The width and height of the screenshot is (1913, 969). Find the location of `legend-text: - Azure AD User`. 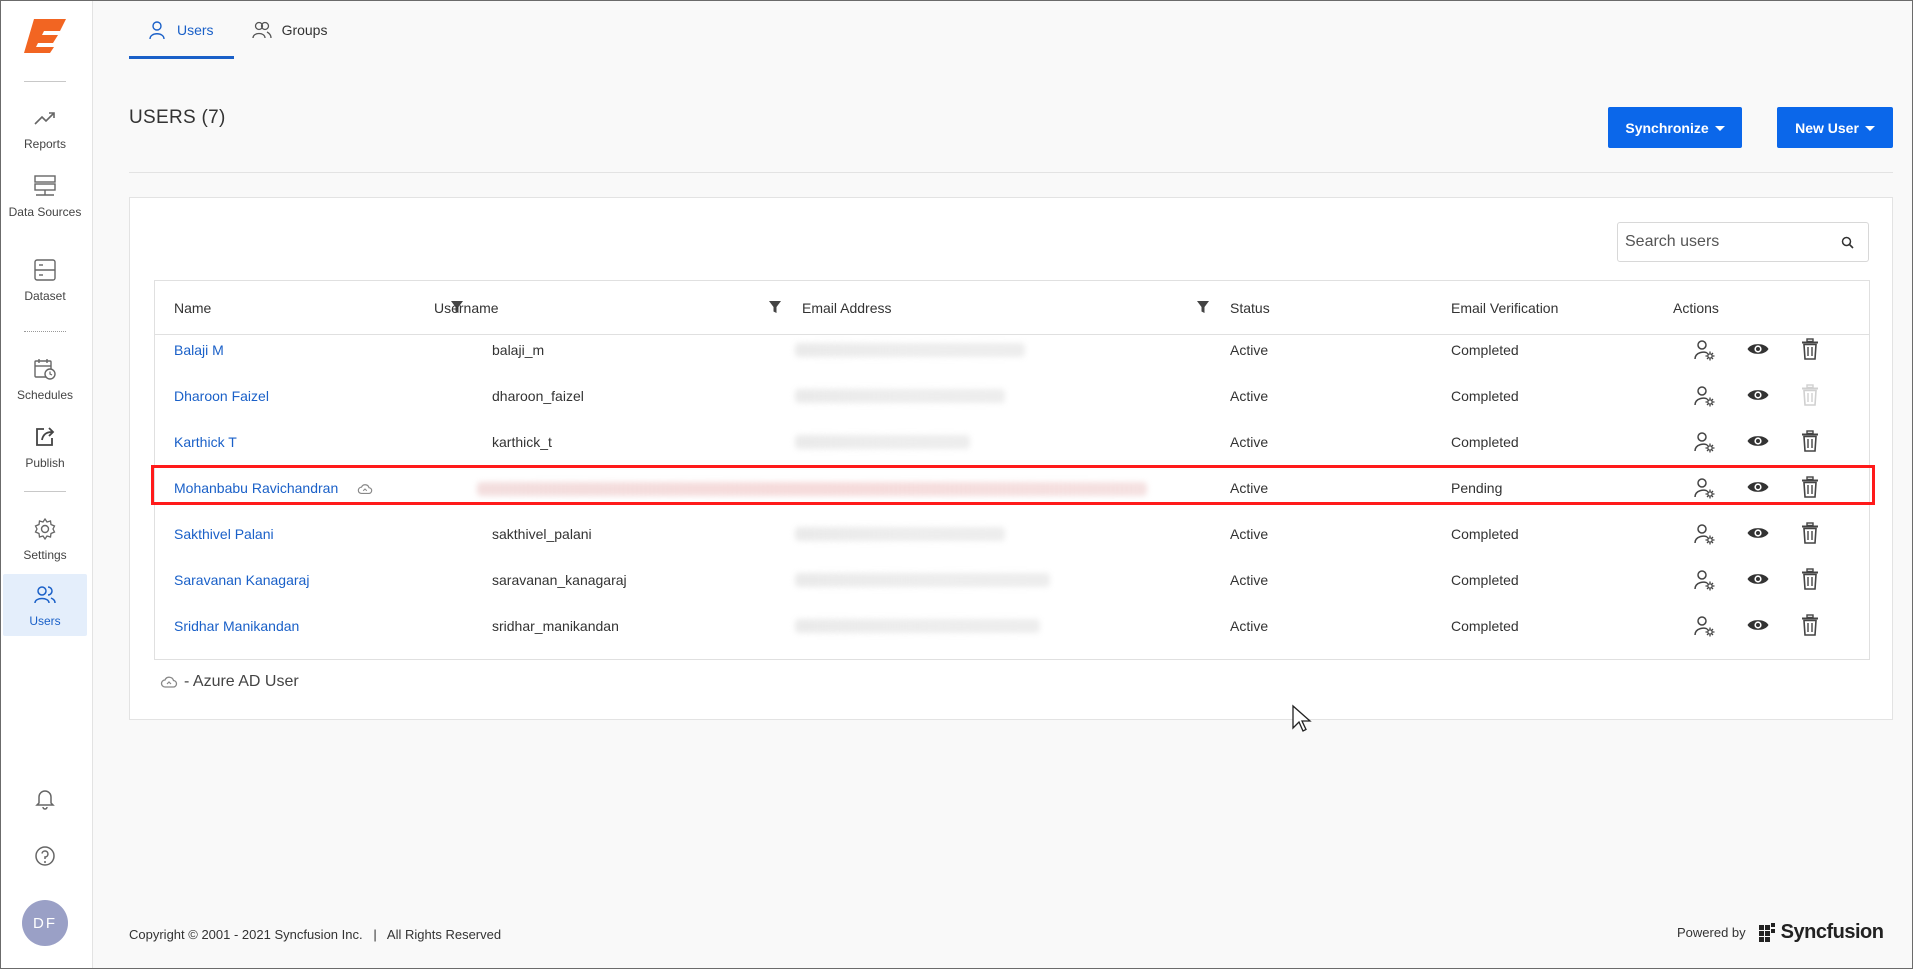

legend-text: - Azure AD User is located at coordinates (241, 681).